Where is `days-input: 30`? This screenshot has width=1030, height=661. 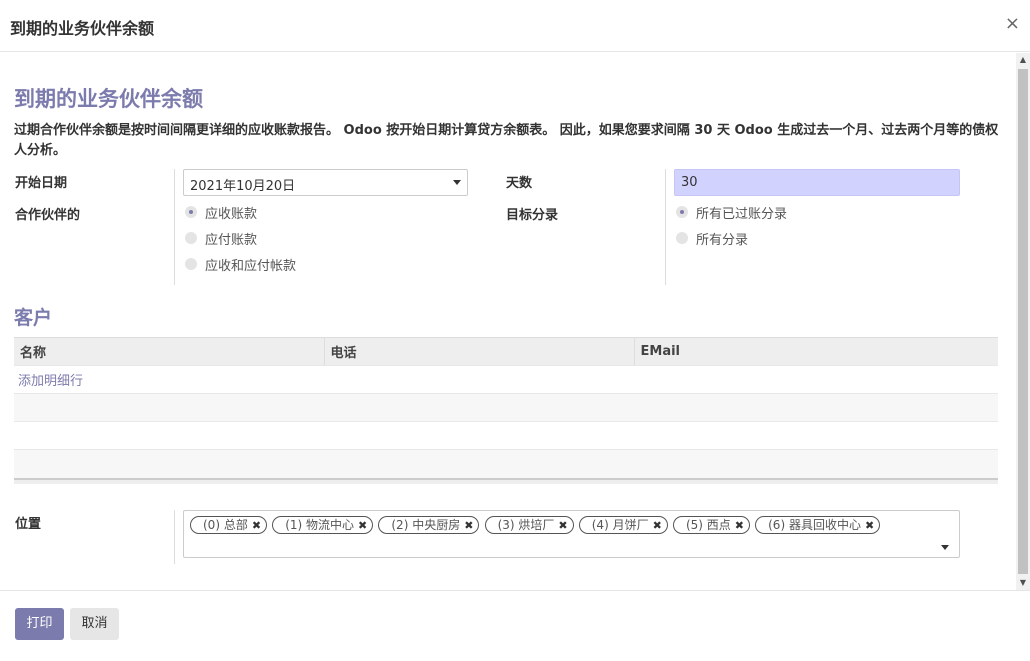 days-input: 30 is located at coordinates (817, 182).